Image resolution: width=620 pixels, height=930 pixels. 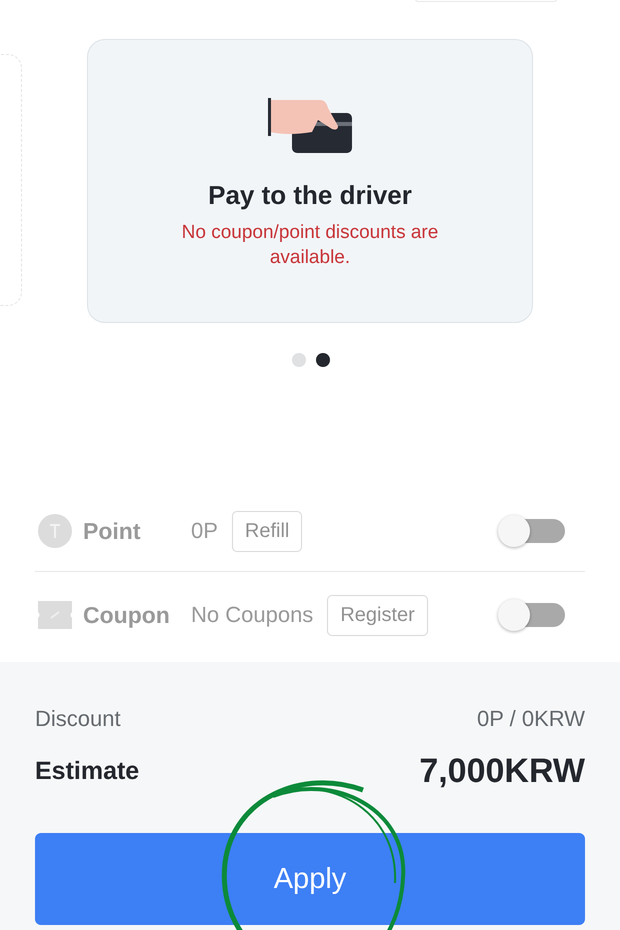 What do you see at coordinates (267, 531) in the screenshot?
I see `option-button: Refill` at bounding box center [267, 531].